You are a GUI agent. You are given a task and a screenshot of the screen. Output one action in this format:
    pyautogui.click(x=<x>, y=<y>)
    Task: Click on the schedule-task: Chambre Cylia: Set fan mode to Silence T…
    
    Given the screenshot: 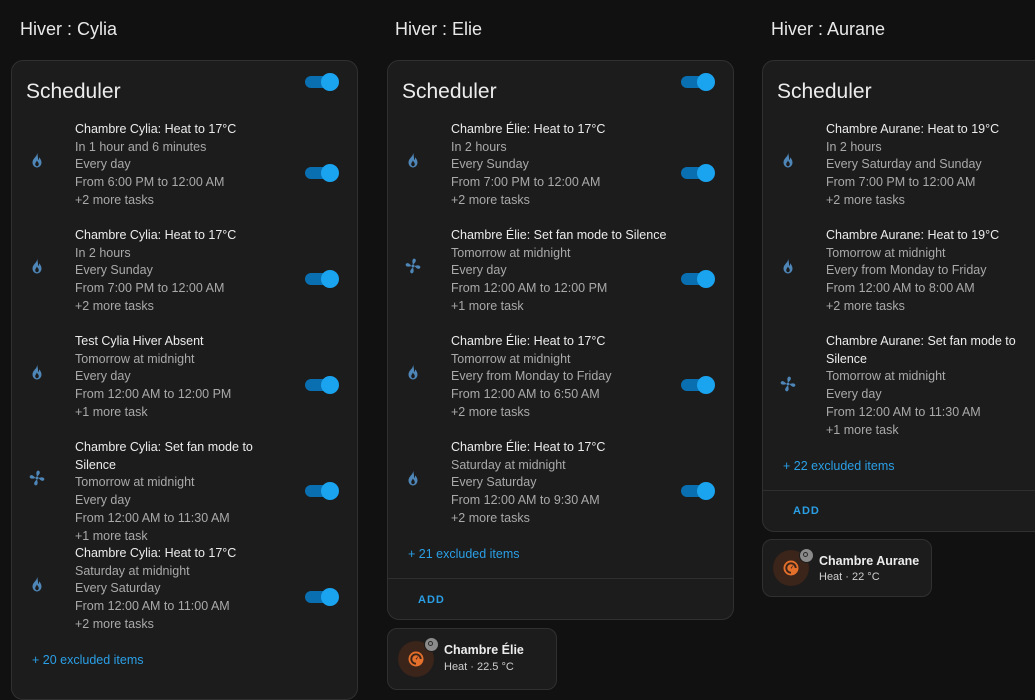 What is the action you would take?
    pyautogui.click(x=184, y=492)
    